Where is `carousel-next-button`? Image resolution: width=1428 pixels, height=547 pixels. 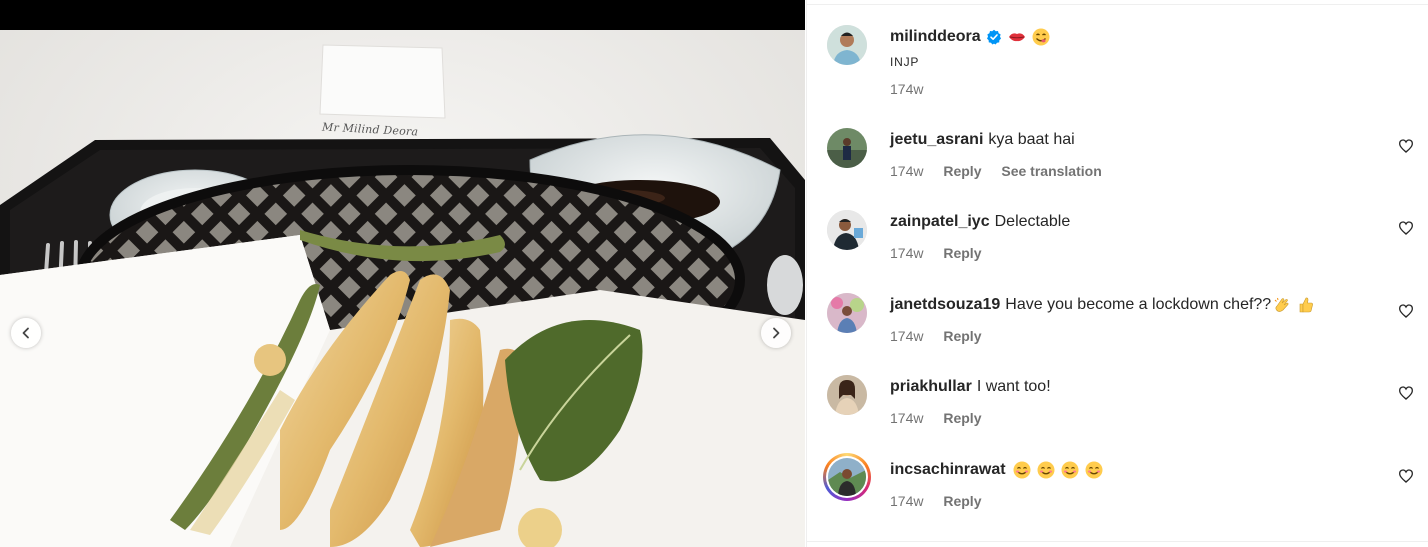 carousel-next-button is located at coordinates (776, 333).